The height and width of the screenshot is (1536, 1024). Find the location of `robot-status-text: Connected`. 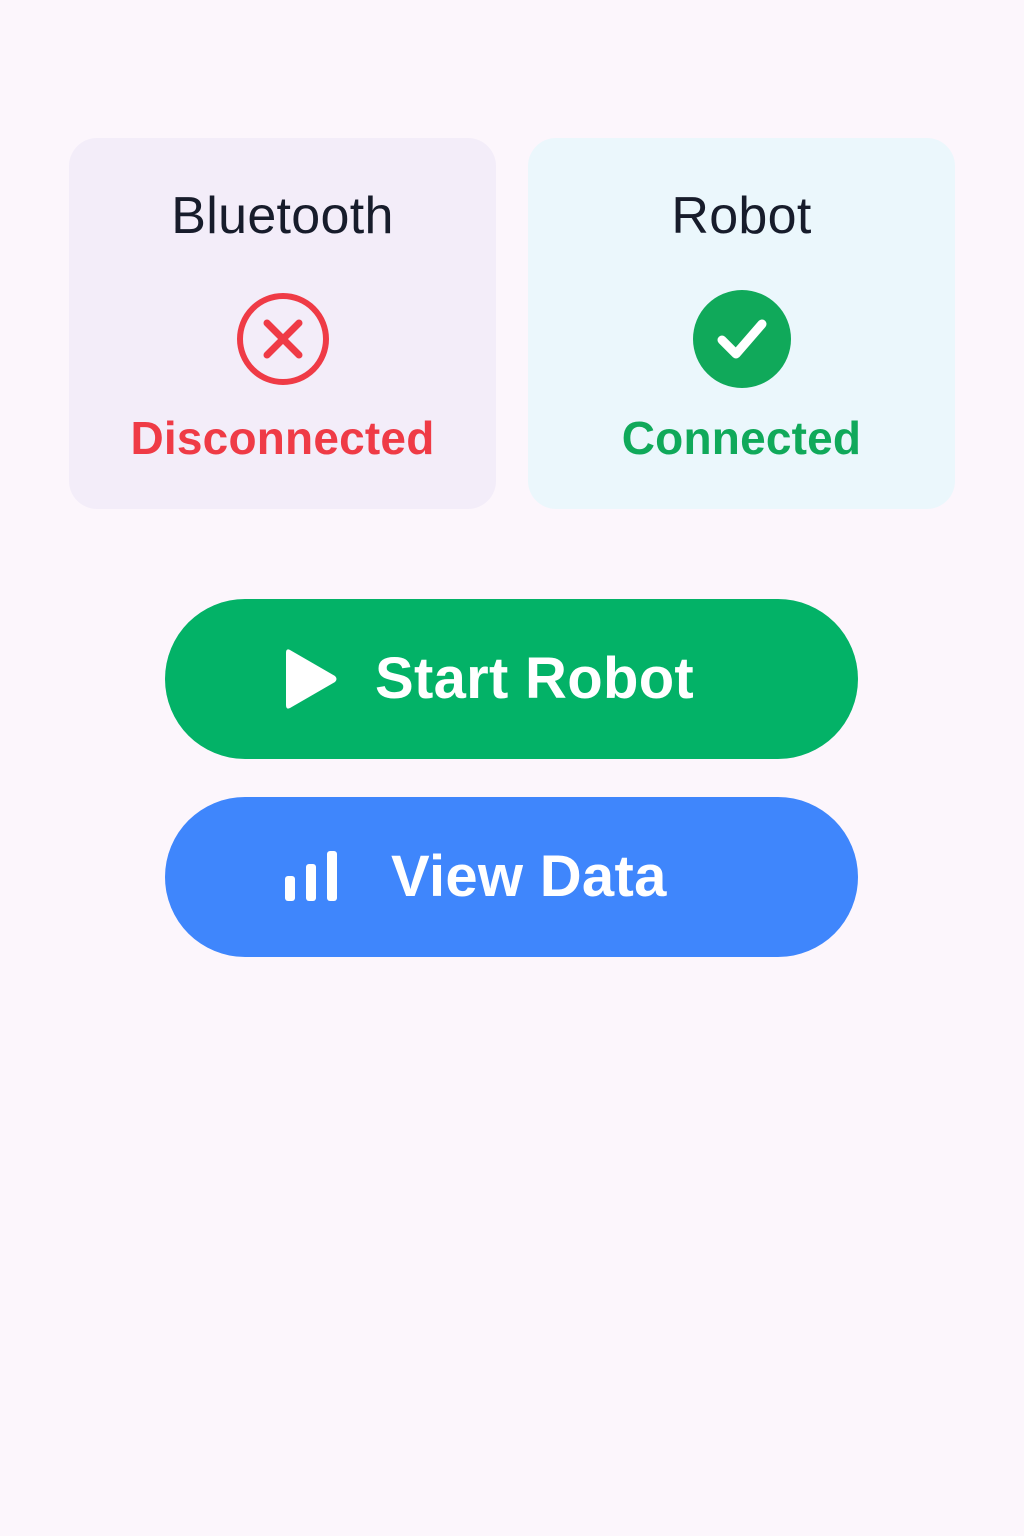

robot-status-text: Connected is located at coordinates (741, 438).